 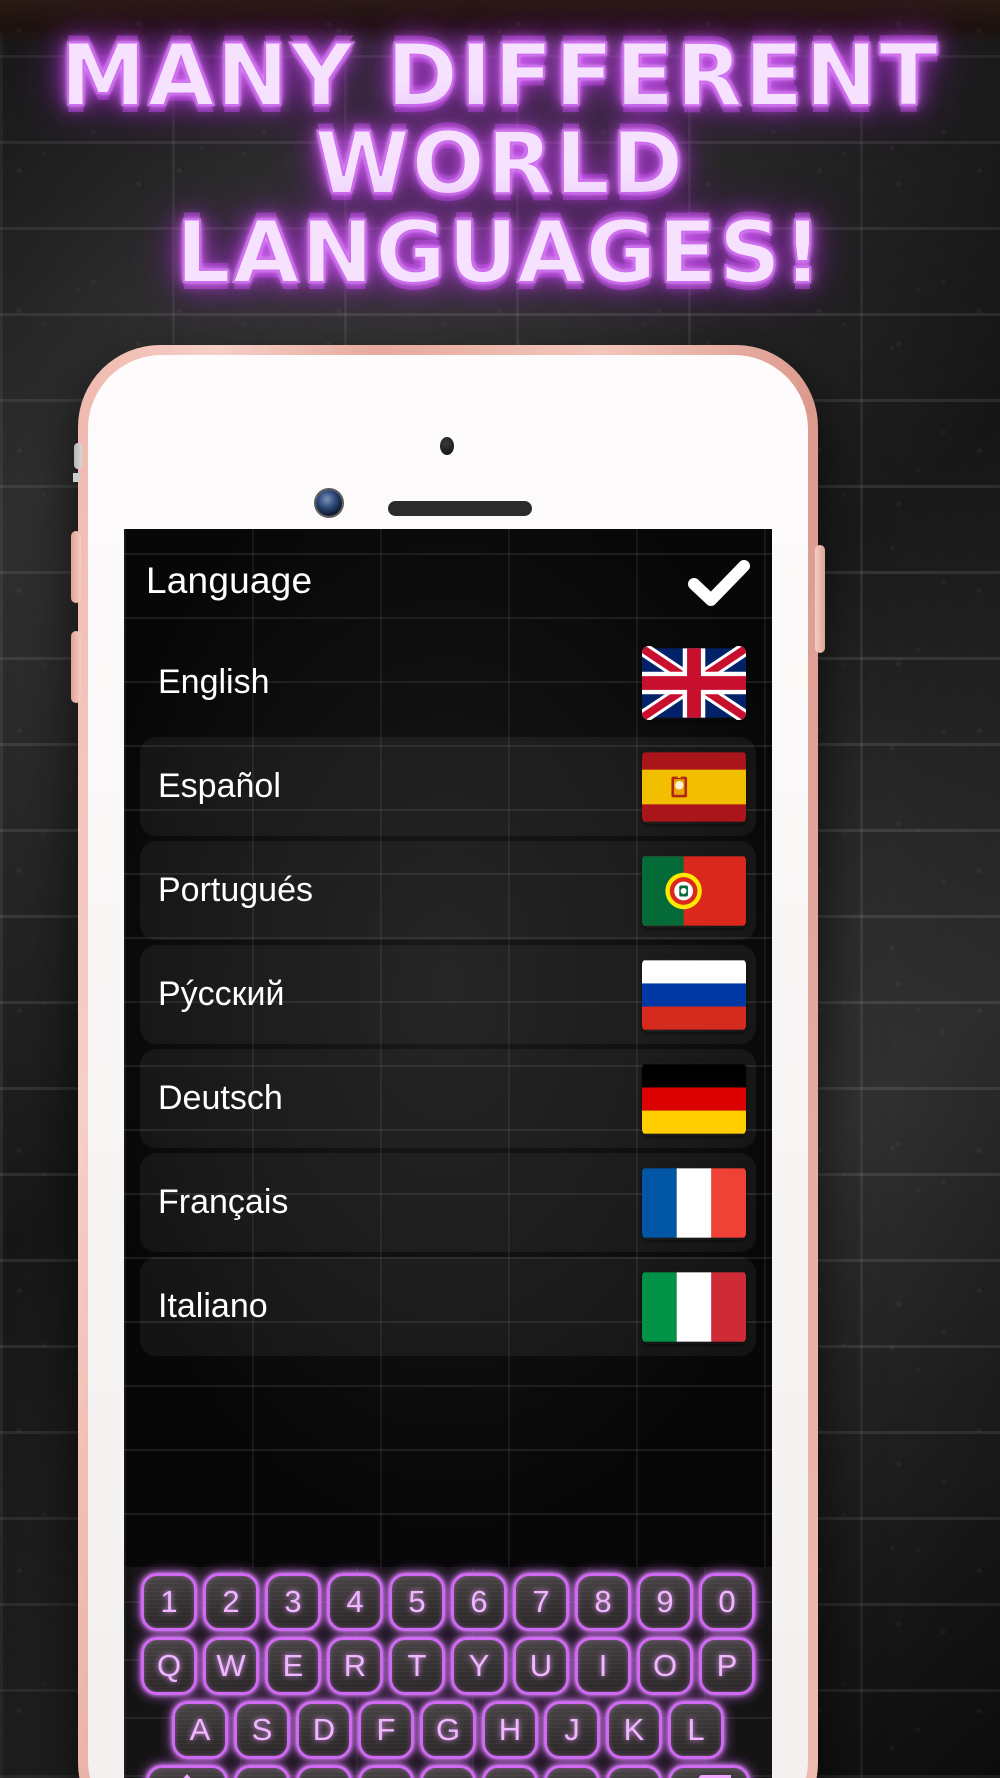 I want to click on key-n: N, so click(x=572, y=1771).